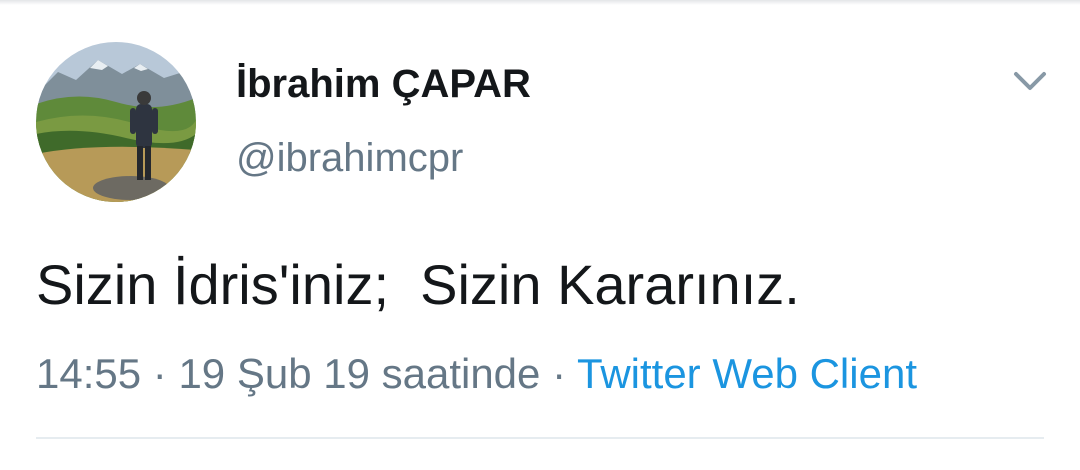 Image resolution: width=1080 pixels, height=470 pixels. What do you see at coordinates (418, 284) in the screenshot?
I see `tweet-text: Sizin İdris'iniz; Sizin Kararınız.` at bounding box center [418, 284].